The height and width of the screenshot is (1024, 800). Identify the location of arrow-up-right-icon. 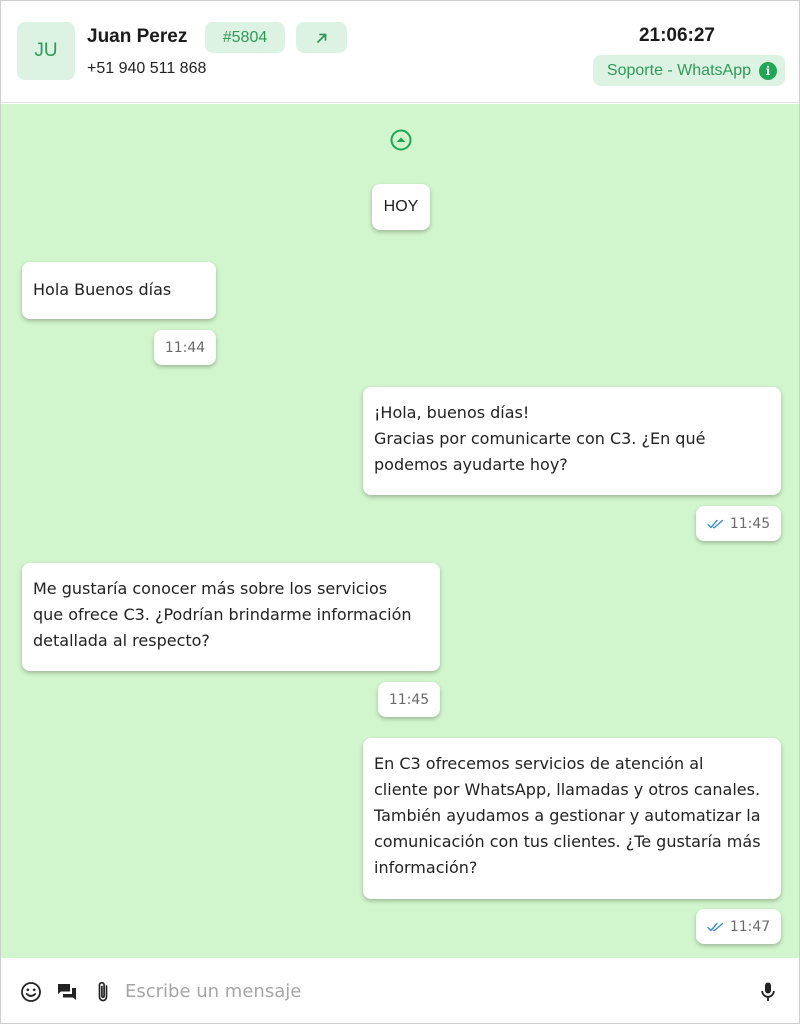
(321, 38).